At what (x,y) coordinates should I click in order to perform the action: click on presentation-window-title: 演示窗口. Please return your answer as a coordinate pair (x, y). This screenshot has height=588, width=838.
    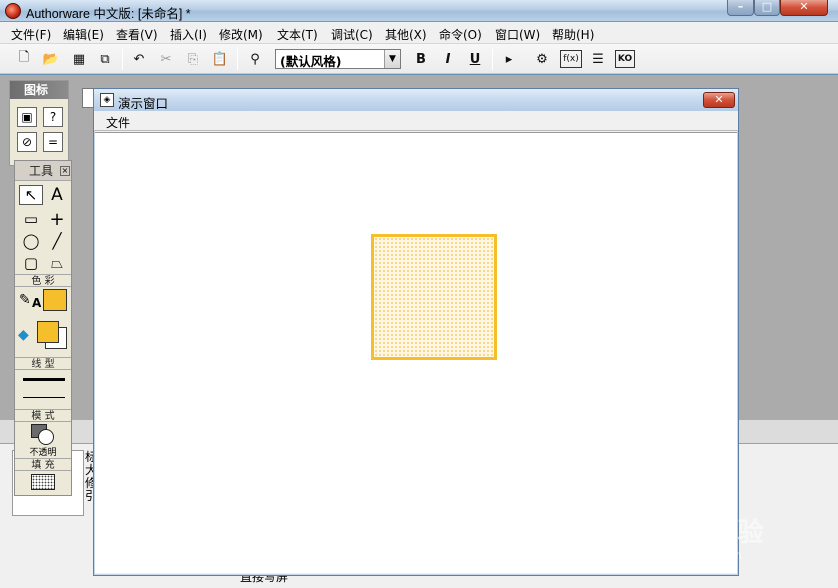
    Looking at the image, I should click on (143, 103).